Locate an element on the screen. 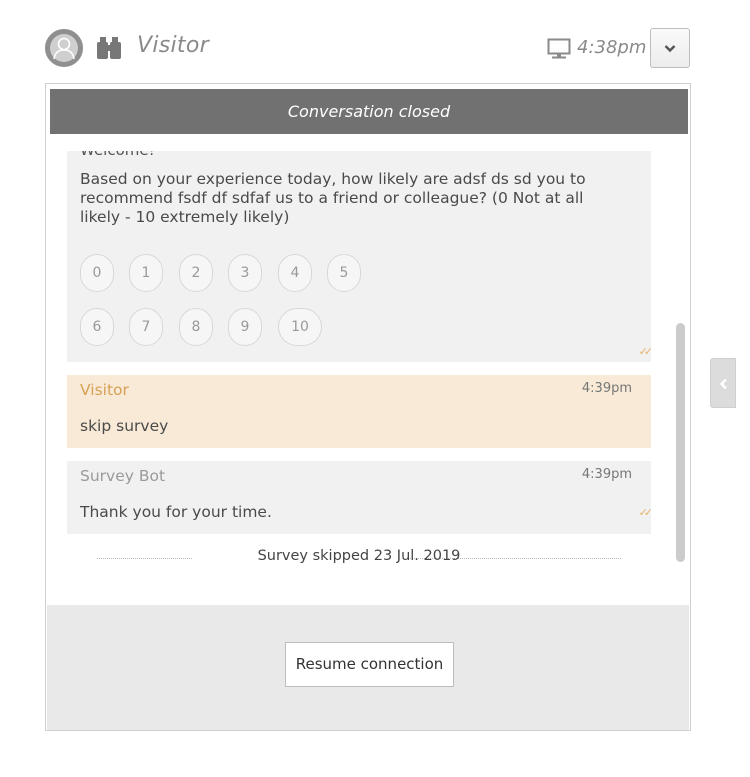  survey-option-5: 5 is located at coordinates (344, 273).